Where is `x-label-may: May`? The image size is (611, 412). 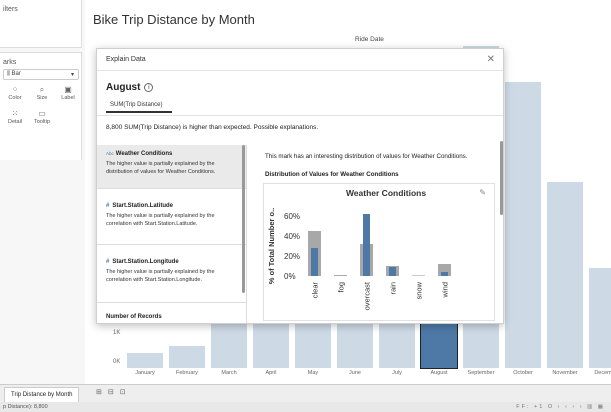 x-label-may: May is located at coordinates (313, 373).